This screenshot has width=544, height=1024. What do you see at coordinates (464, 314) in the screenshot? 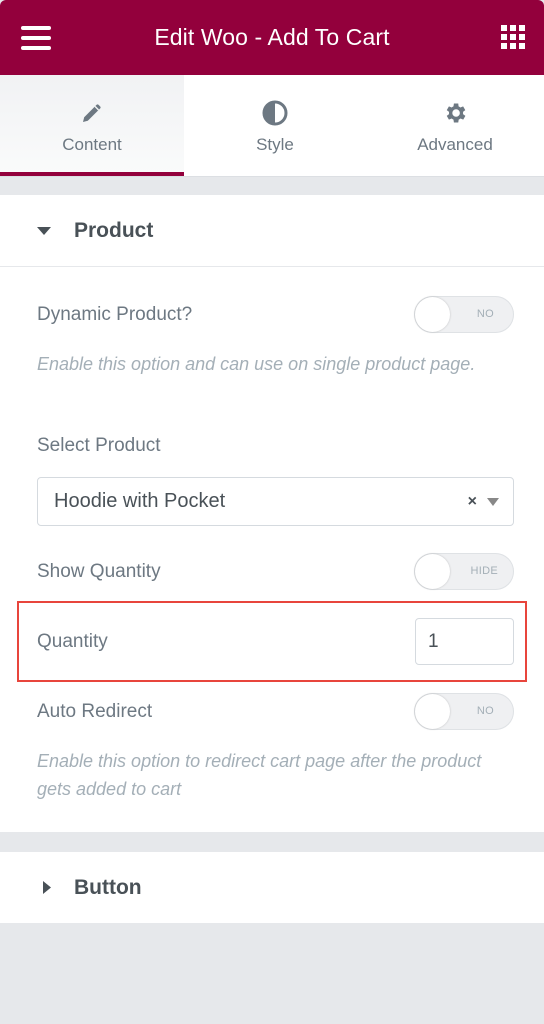
I see `dynamic-product-toggle: NO` at bounding box center [464, 314].